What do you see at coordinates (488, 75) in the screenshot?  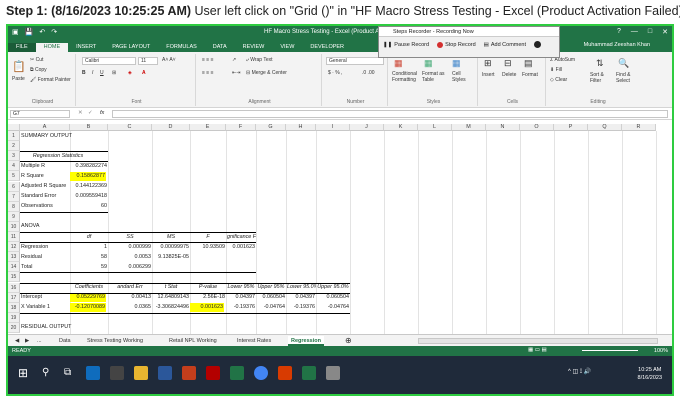 I see `insert-cells-label: Insert` at bounding box center [488, 75].